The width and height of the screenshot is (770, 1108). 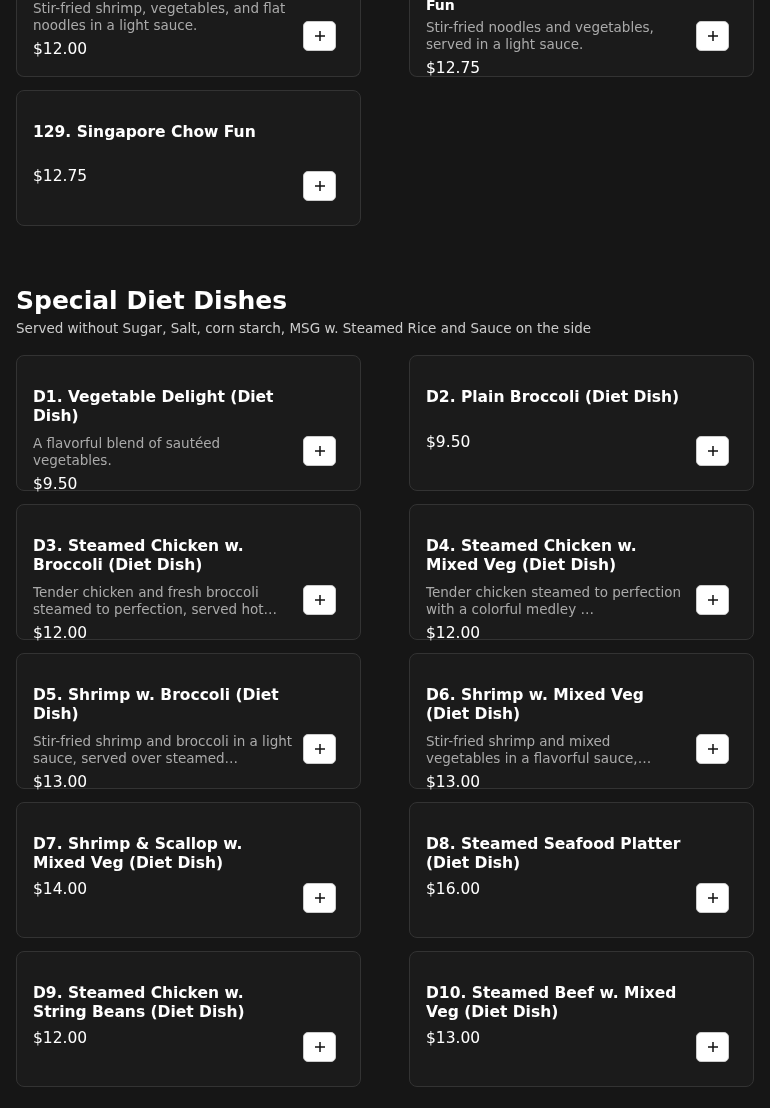 What do you see at coordinates (304, 328) in the screenshot?
I see `section-subtitle: Served without Sugar, Salt, corn starch, MSG w. Steamed Rice and Sauce on the side` at bounding box center [304, 328].